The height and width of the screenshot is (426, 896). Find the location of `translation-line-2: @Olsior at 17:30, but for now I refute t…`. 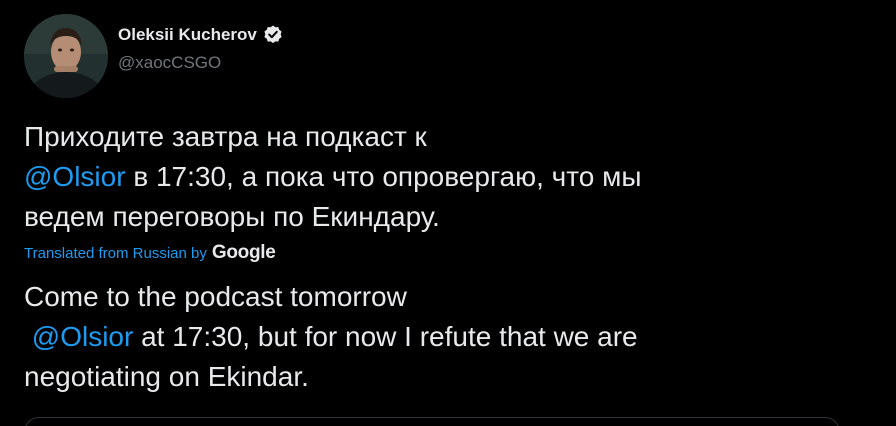

translation-line-2: @Olsior at 17:30, but for now I refute t… is located at coordinates (449, 337).